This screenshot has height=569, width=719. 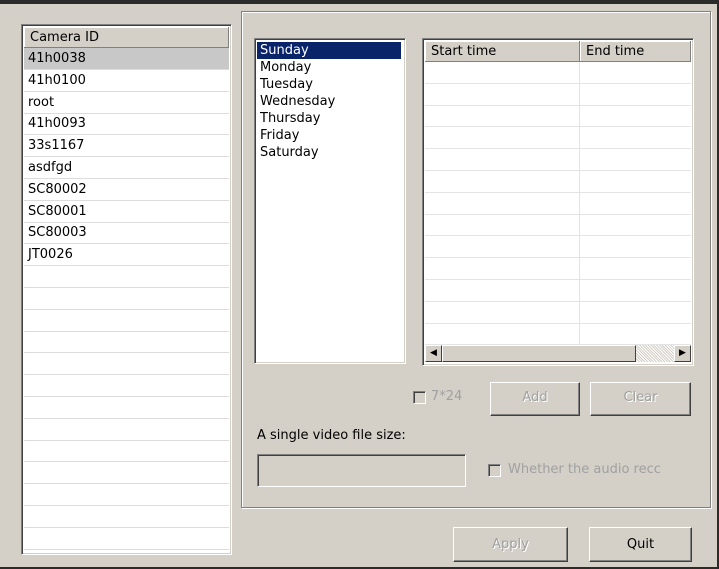 I want to click on scroll-left-button: ◀, so click(x=433, y=353).